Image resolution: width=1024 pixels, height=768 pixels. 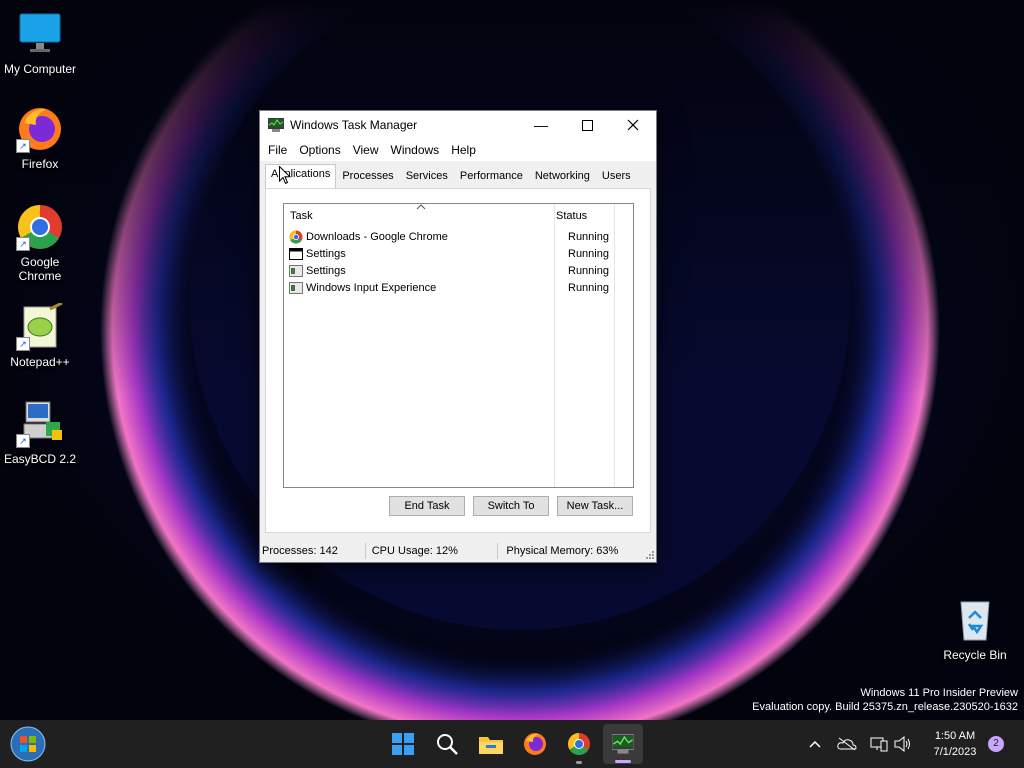 What do you see at coordinates (301, 176) in the screenshot?
I see `tab-applications: Applications` at bounding box center [301, 176].